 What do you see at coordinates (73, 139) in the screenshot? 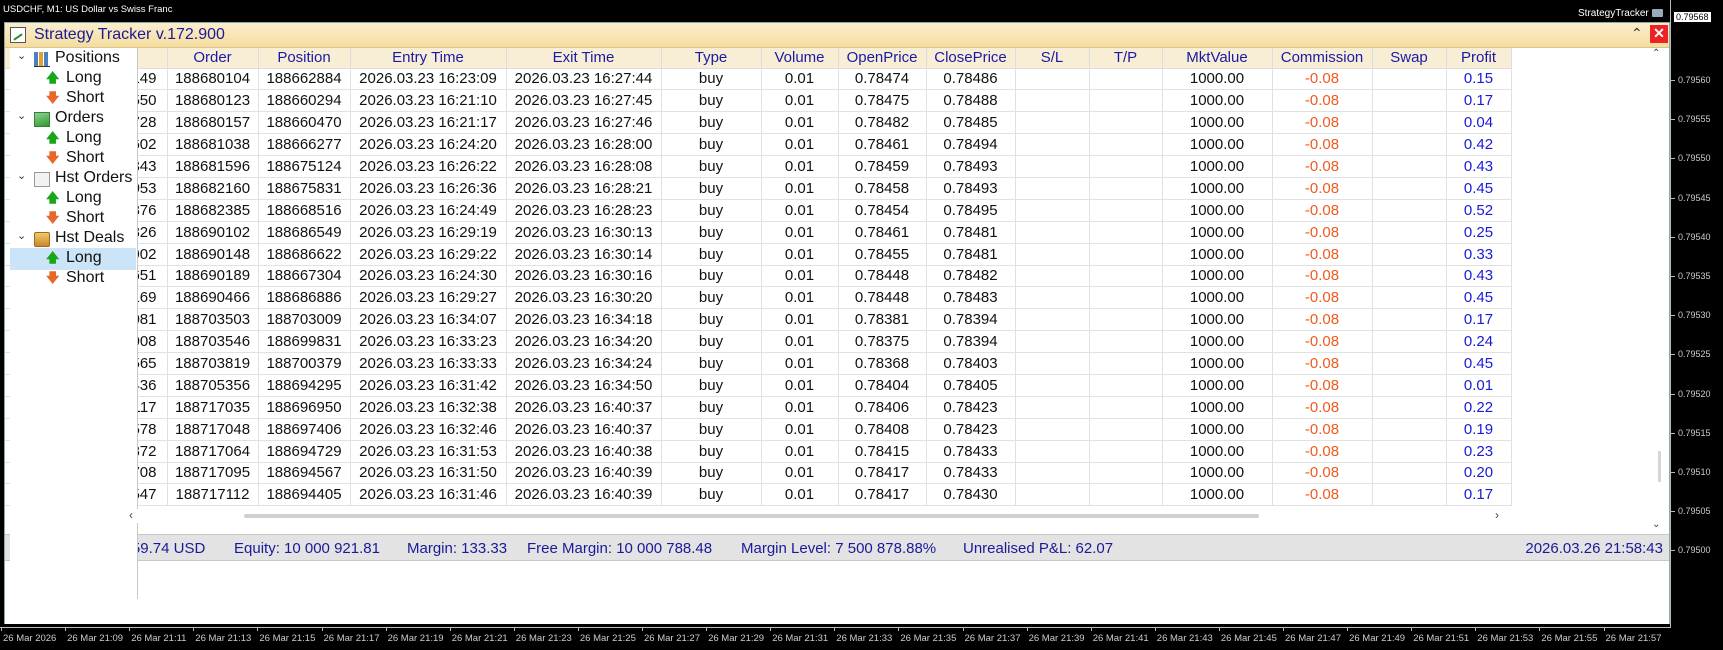
I see `tree-item-orders-long: 🡅 Long` at bounding box center [73, 139].